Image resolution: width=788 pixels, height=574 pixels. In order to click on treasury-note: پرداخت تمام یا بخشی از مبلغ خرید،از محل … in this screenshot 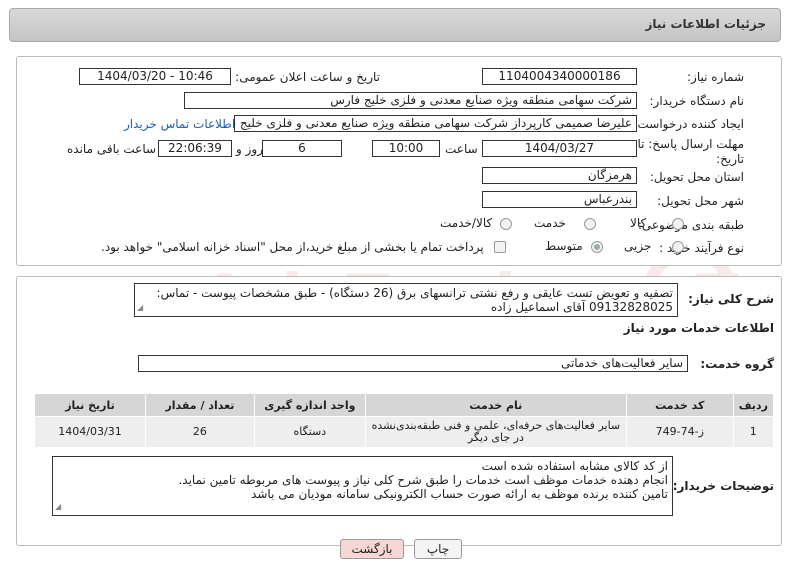, I will do `click(292, 247)`.